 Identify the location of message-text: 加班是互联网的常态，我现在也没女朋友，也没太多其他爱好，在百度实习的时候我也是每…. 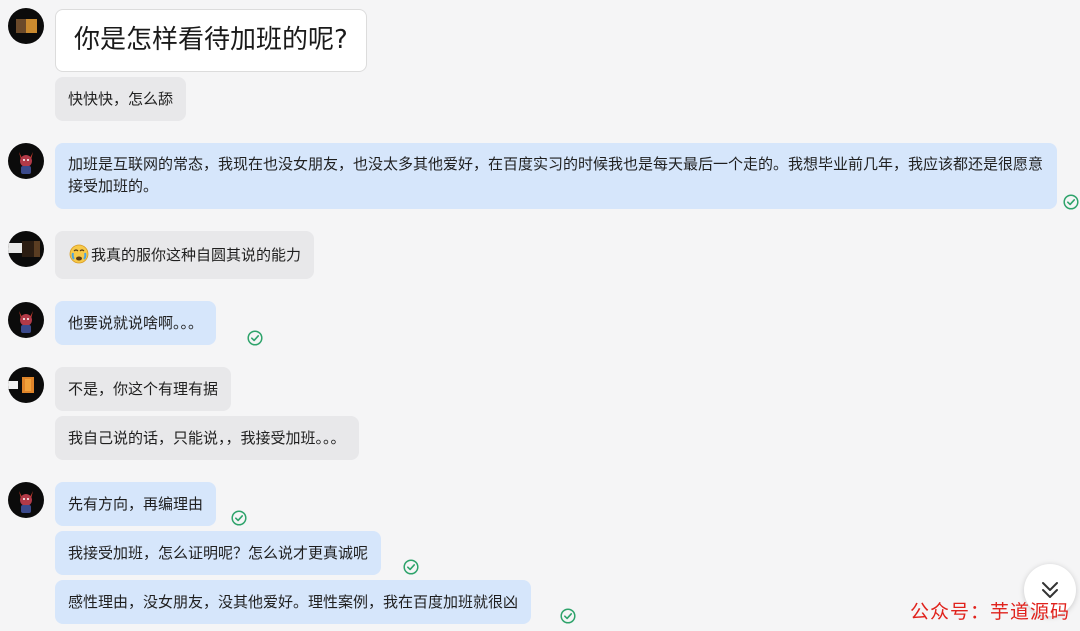
(556, 175).